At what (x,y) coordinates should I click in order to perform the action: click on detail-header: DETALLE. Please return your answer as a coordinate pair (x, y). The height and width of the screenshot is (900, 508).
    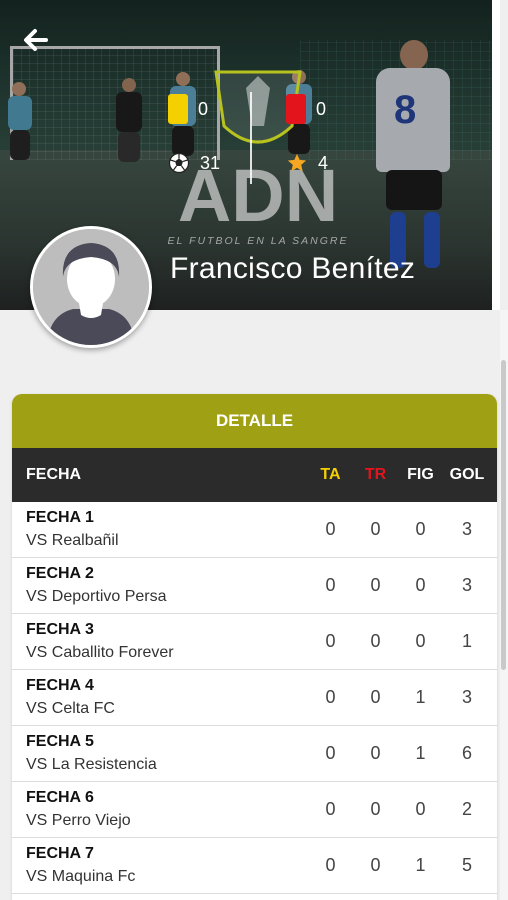
    Looking at the image, I should click on (254, 421).